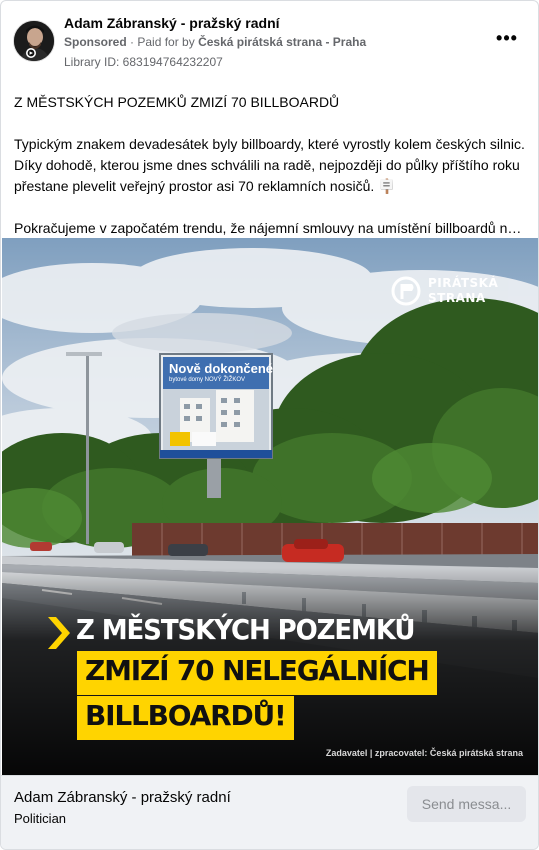 This screenshot has width=539, height=850. Describe the element at coordinates (59, 633) in the screenshot. I see `chevron-right-icon` at that location.